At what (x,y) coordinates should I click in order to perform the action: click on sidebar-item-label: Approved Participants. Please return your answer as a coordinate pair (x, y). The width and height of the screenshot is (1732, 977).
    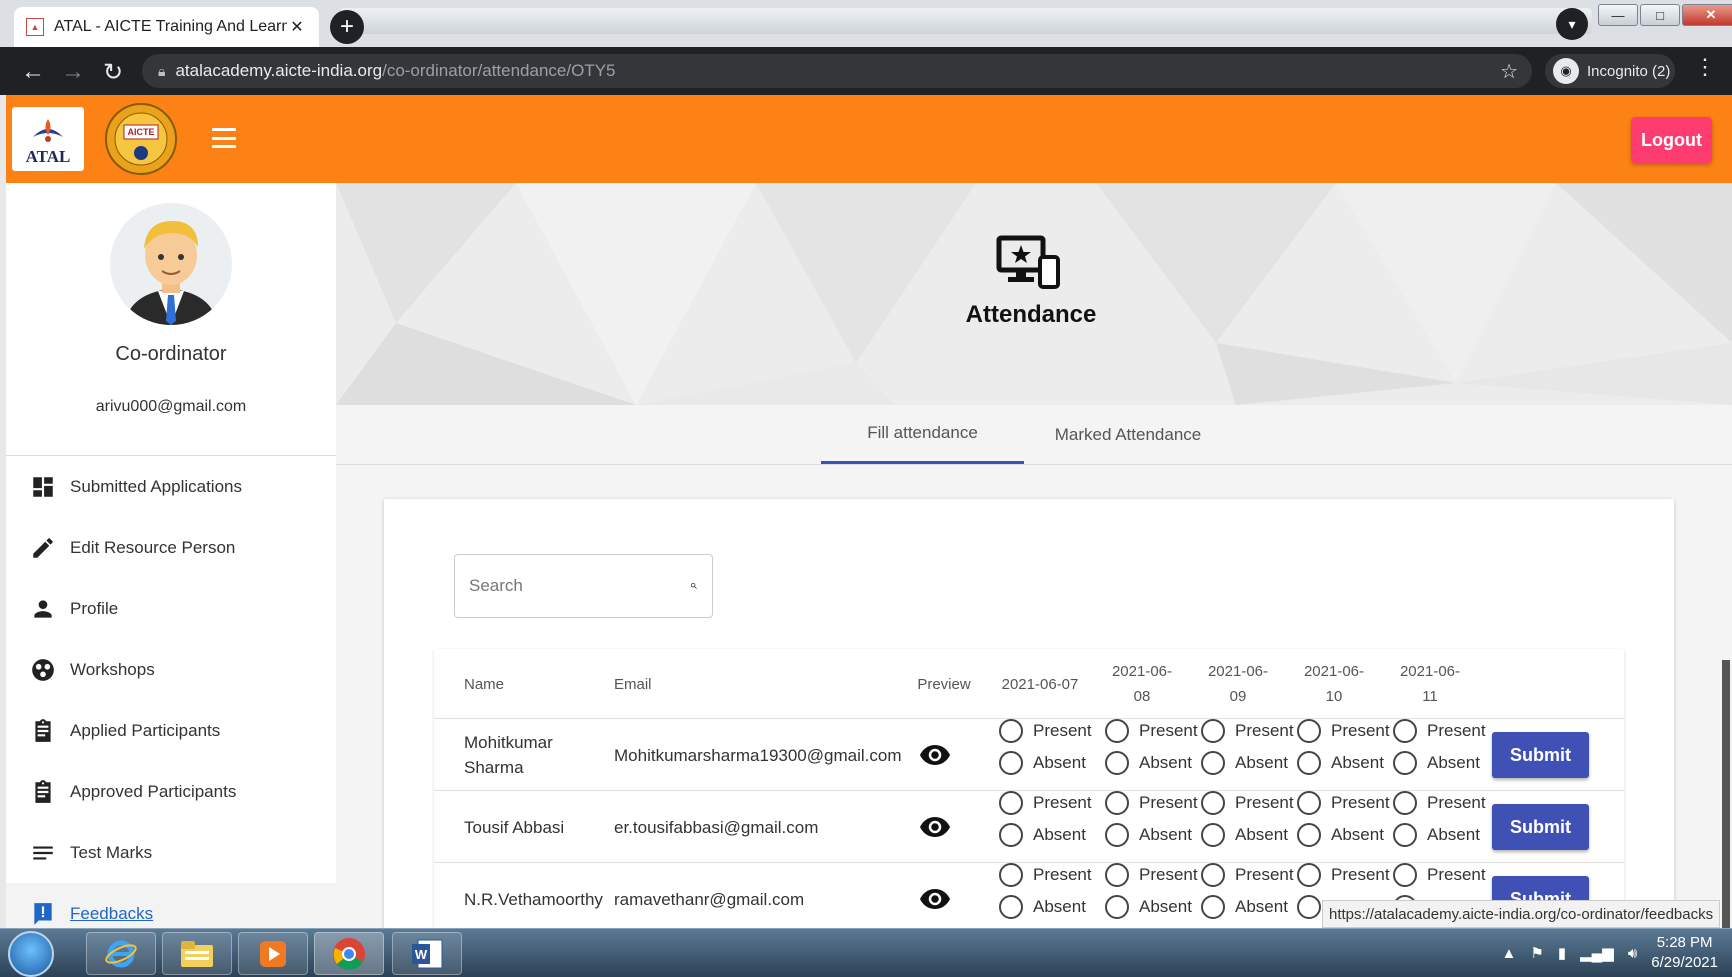
    Looking at the image, I should click on (153, 791).